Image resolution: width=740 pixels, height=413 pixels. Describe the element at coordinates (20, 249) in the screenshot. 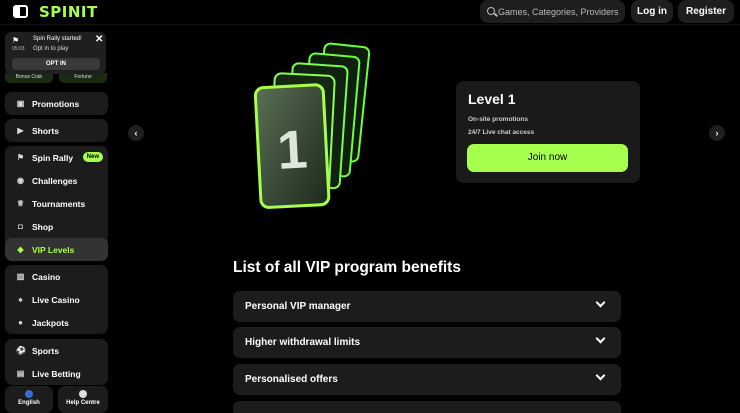

I see `diamond-icon: ◆` at that location.